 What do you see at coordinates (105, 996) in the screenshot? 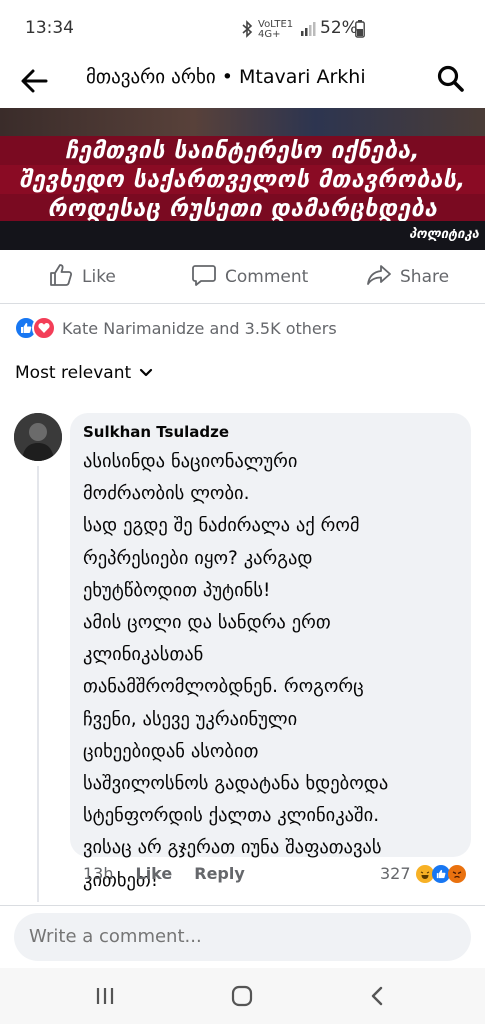
I see `recent-apps-icon` at bounding box center [105, 996].